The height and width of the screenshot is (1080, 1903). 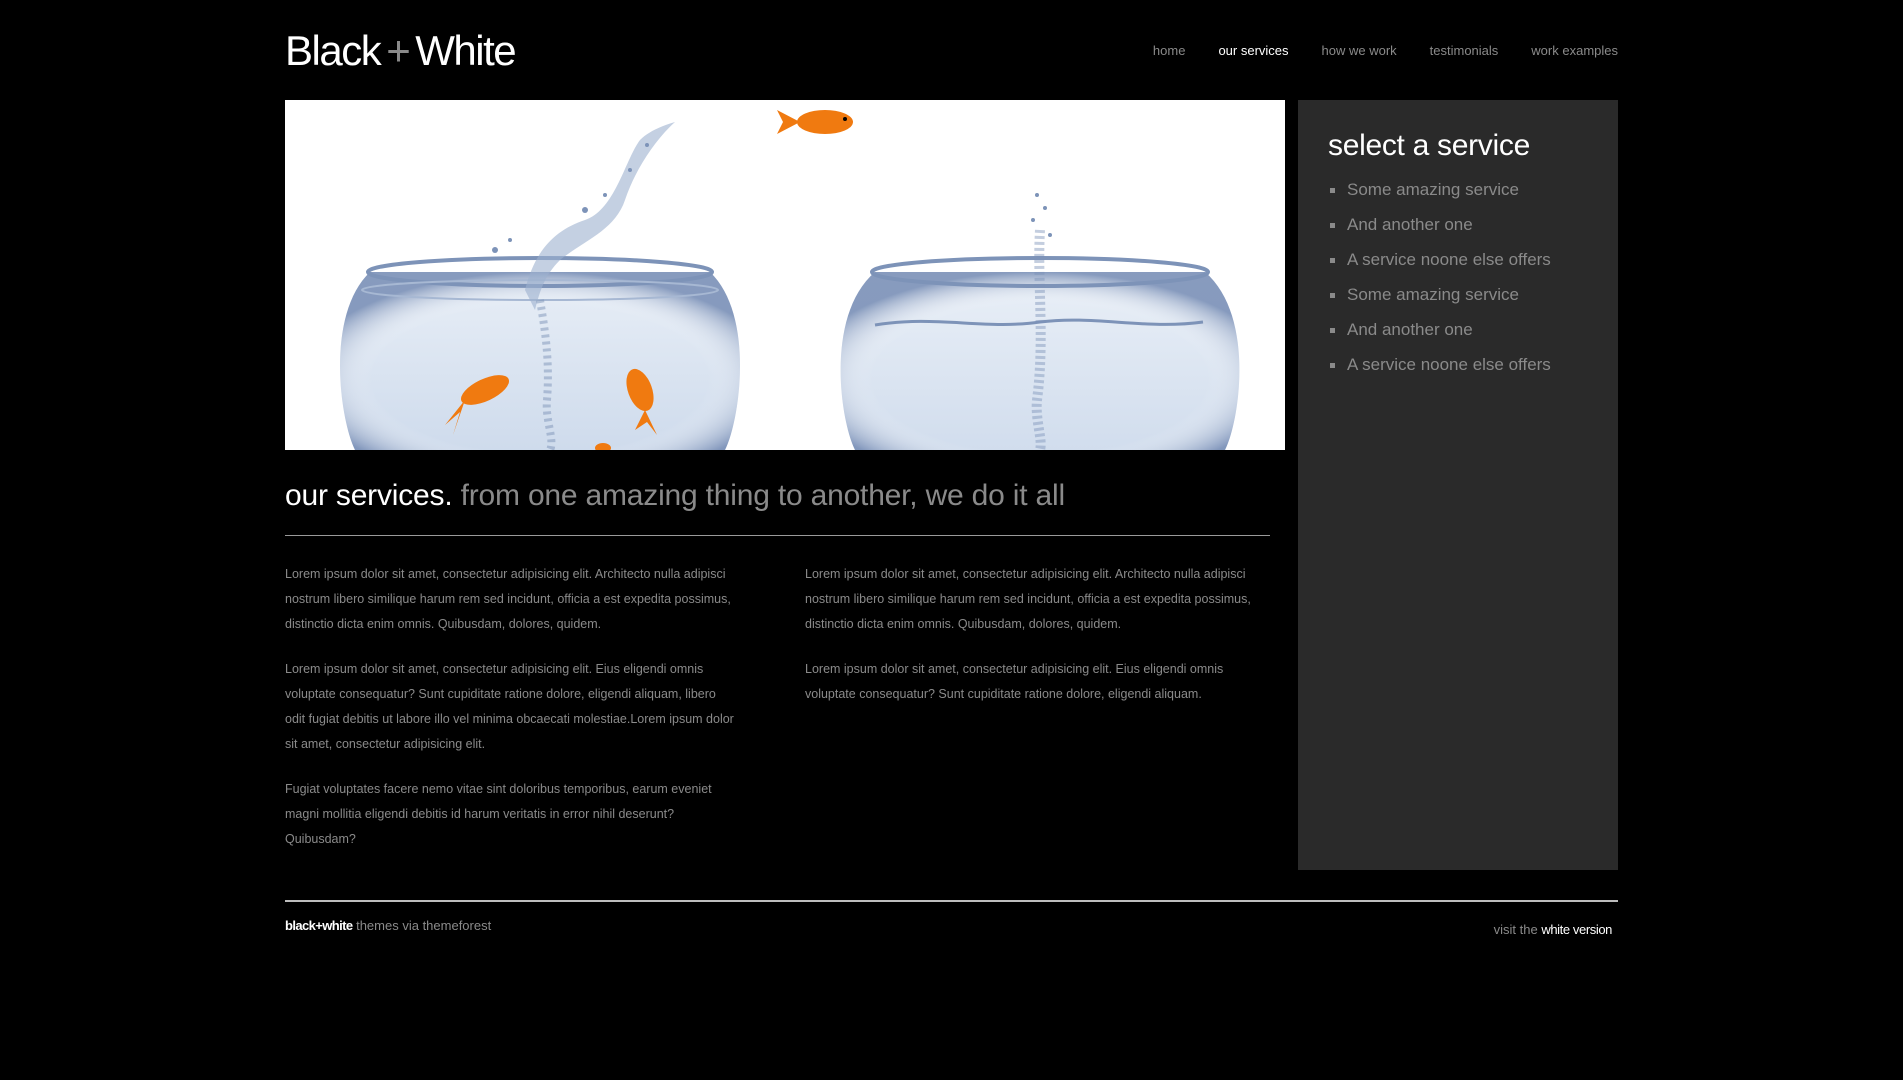 I want to click on logo-white: White, so click(x=465, y=50).